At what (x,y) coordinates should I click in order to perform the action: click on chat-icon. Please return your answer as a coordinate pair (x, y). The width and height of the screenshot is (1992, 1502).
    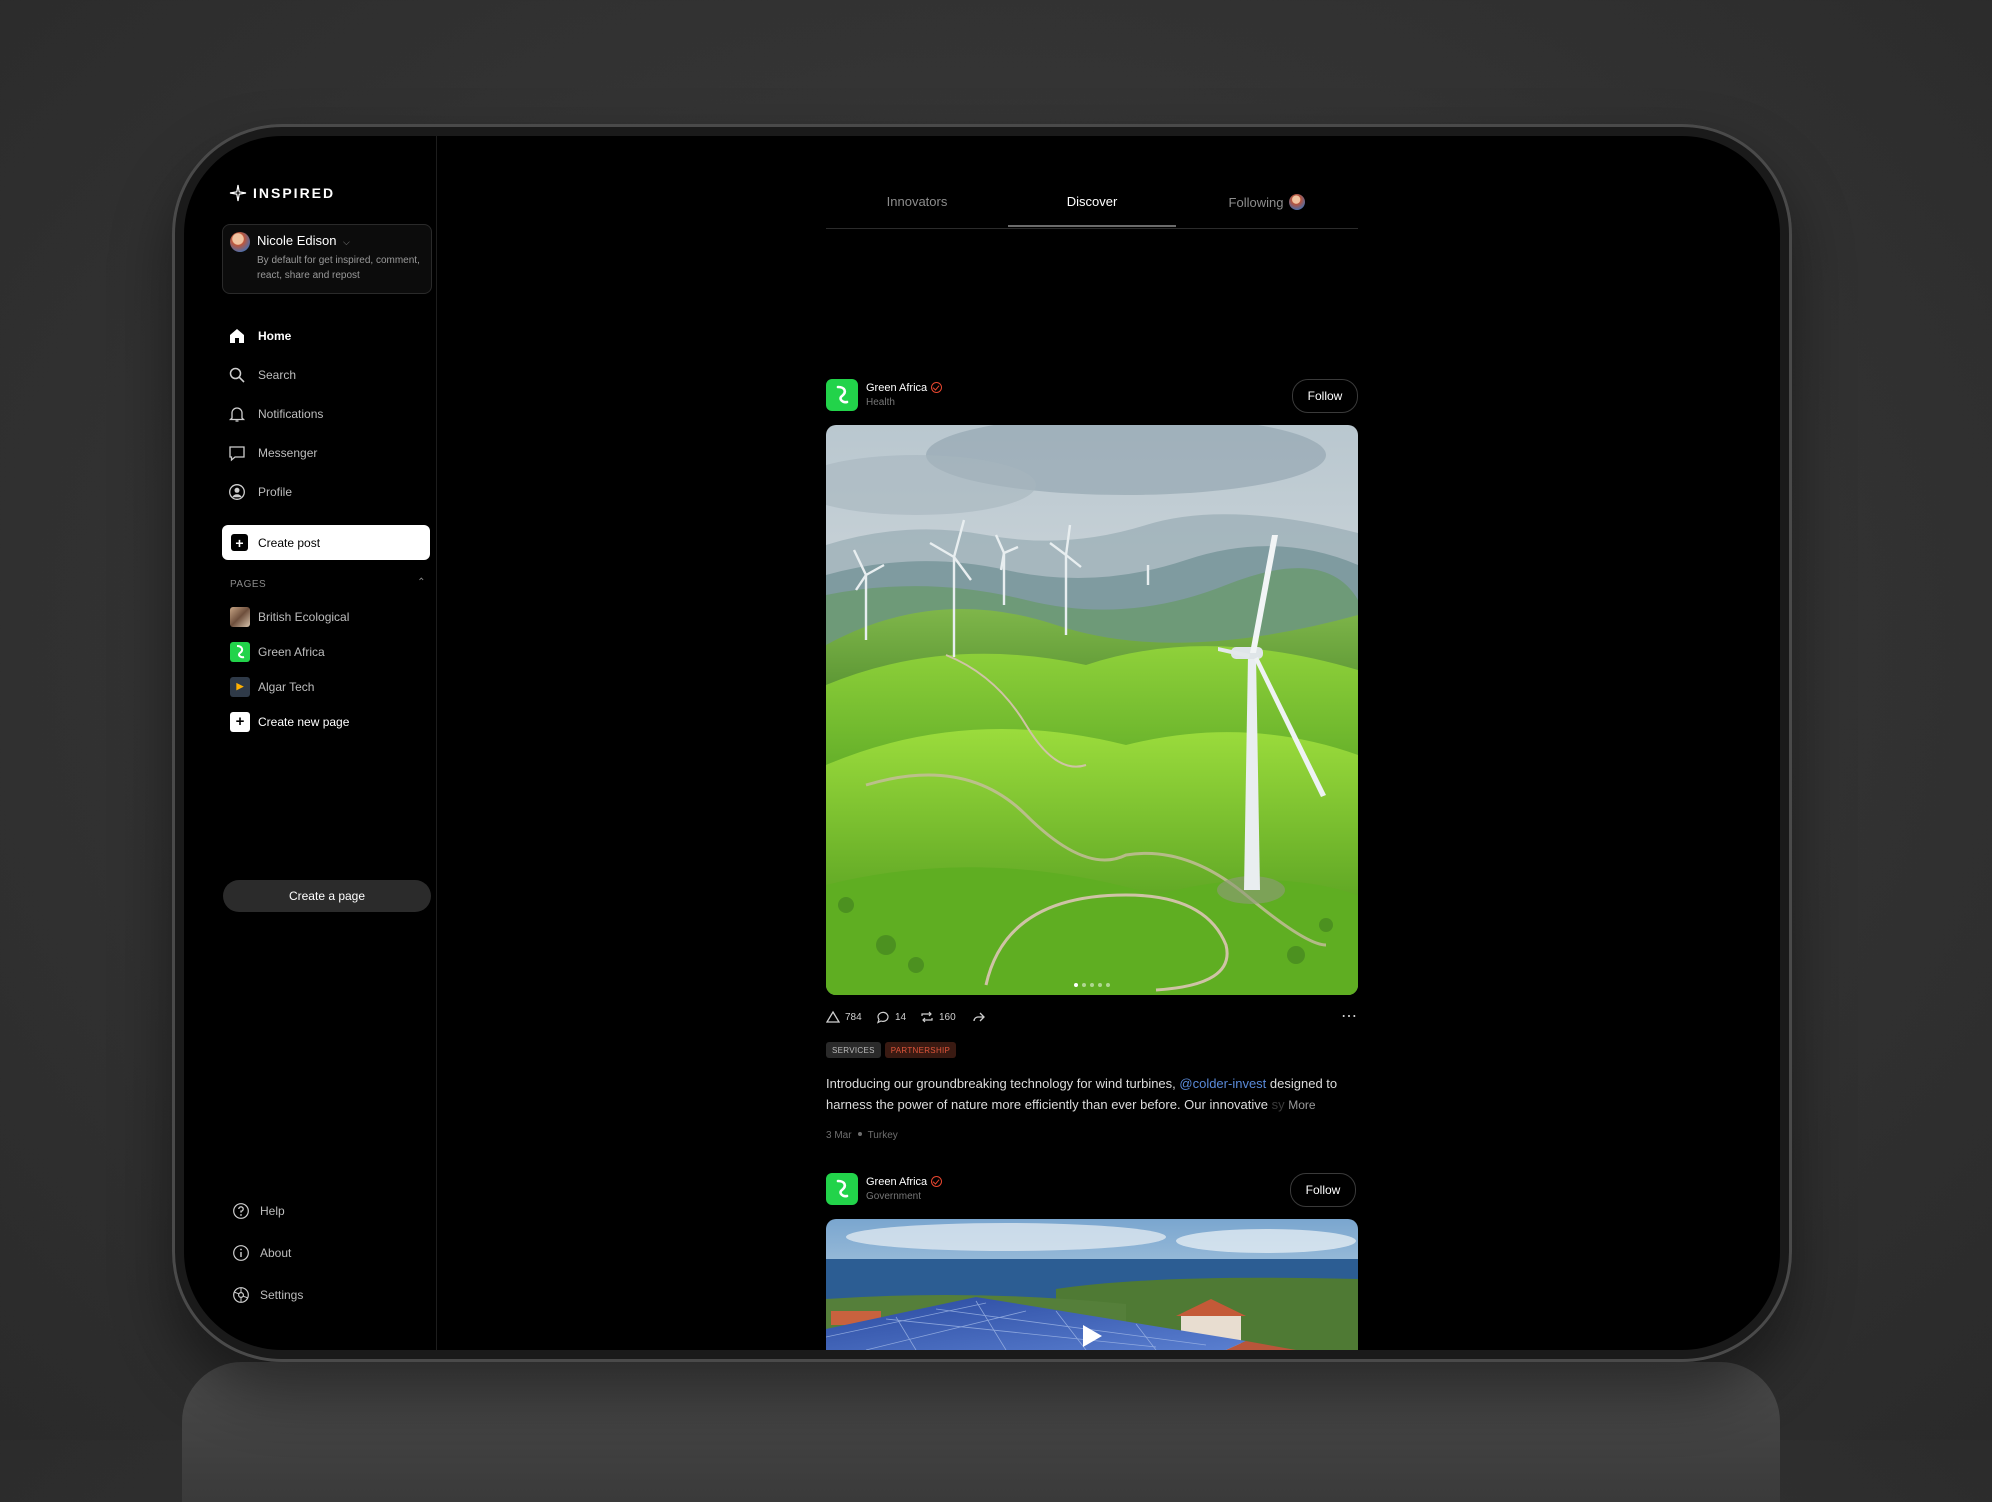
    Looking at the image, I should click on (237, 453).